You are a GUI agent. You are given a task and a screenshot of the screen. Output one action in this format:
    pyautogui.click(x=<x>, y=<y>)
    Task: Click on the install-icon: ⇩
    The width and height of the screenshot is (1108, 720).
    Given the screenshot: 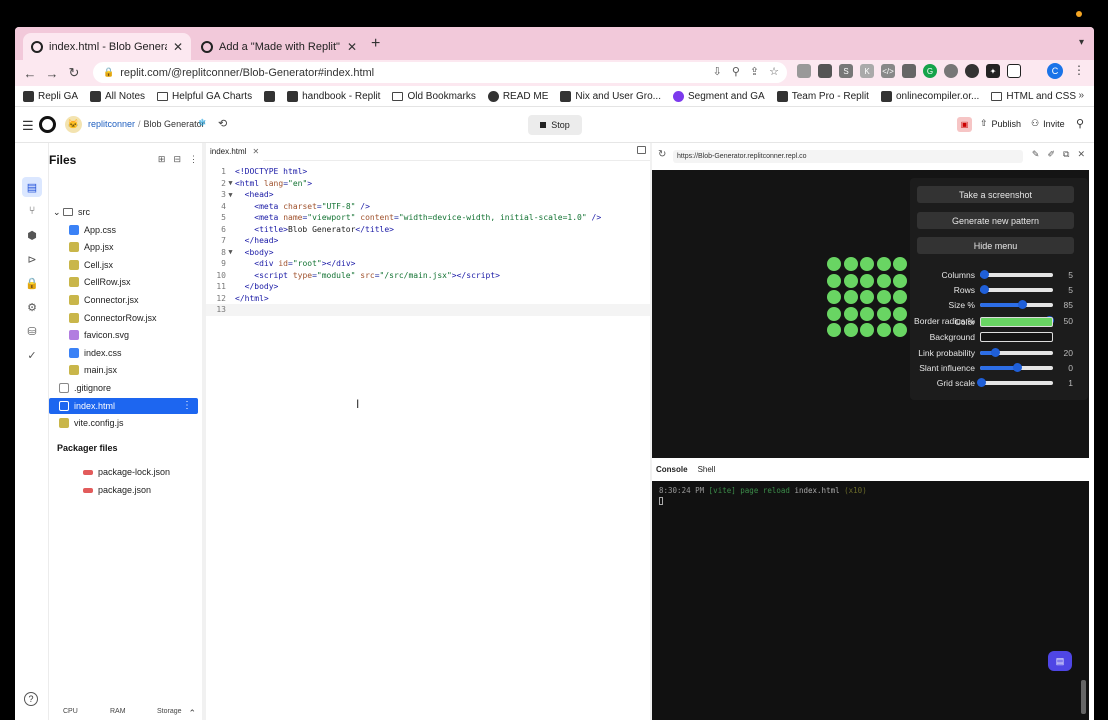 What is the action you would take?
    pyautogui.click(x=717, y=71)
    